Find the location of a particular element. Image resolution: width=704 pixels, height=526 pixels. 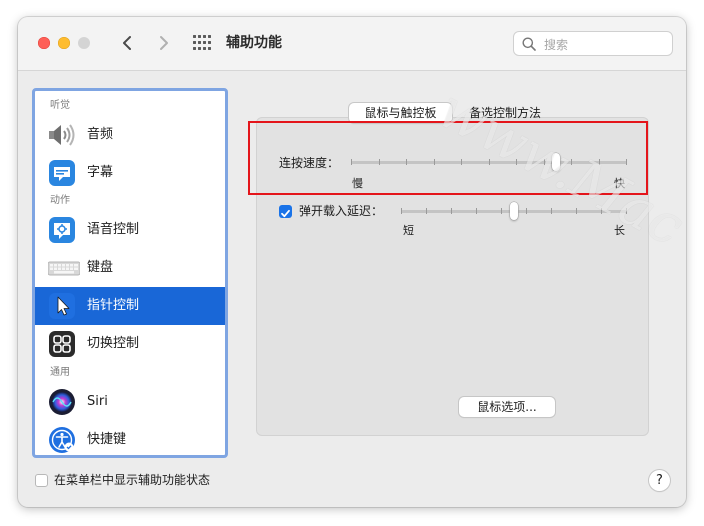

close-window-button is located at coordinates (44, 43).